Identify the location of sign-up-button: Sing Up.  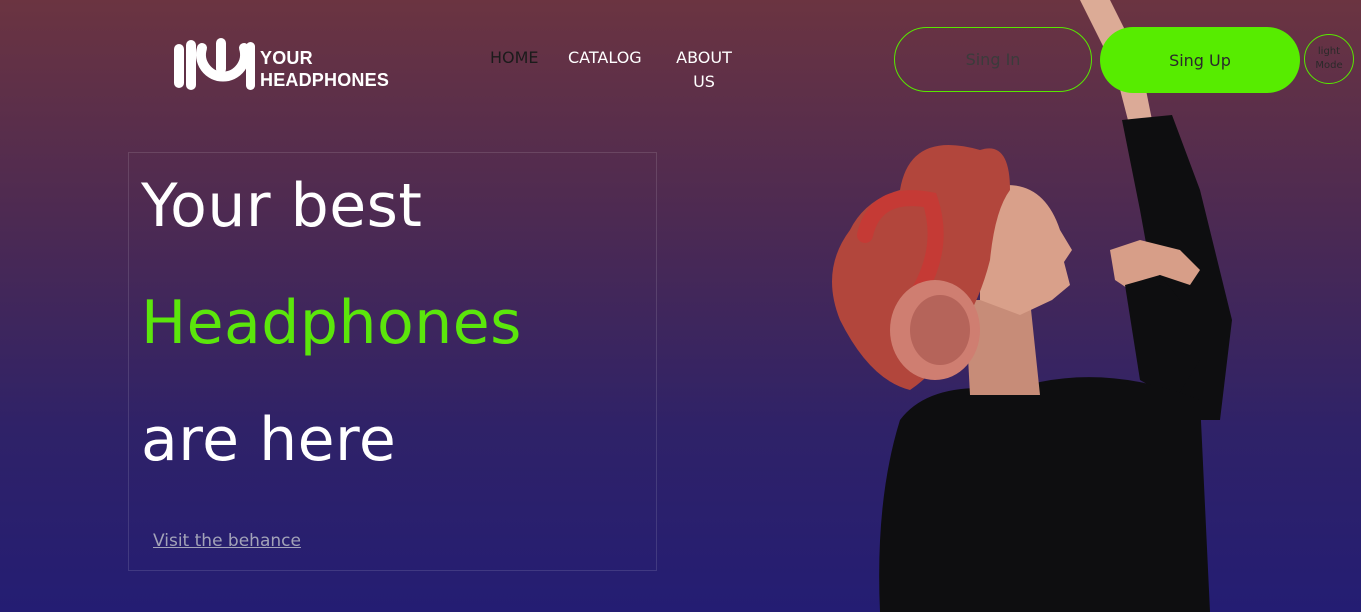
(1200, 60).